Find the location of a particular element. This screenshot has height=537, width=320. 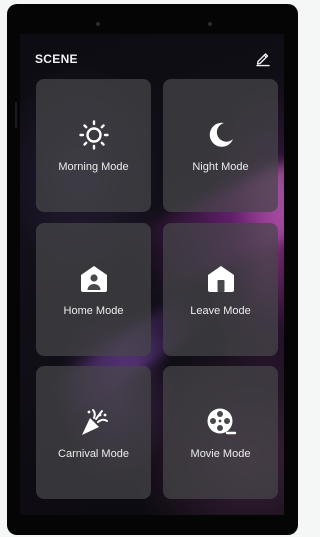

scene-tile-home: Home Mode is located at coordinates (93, 289).